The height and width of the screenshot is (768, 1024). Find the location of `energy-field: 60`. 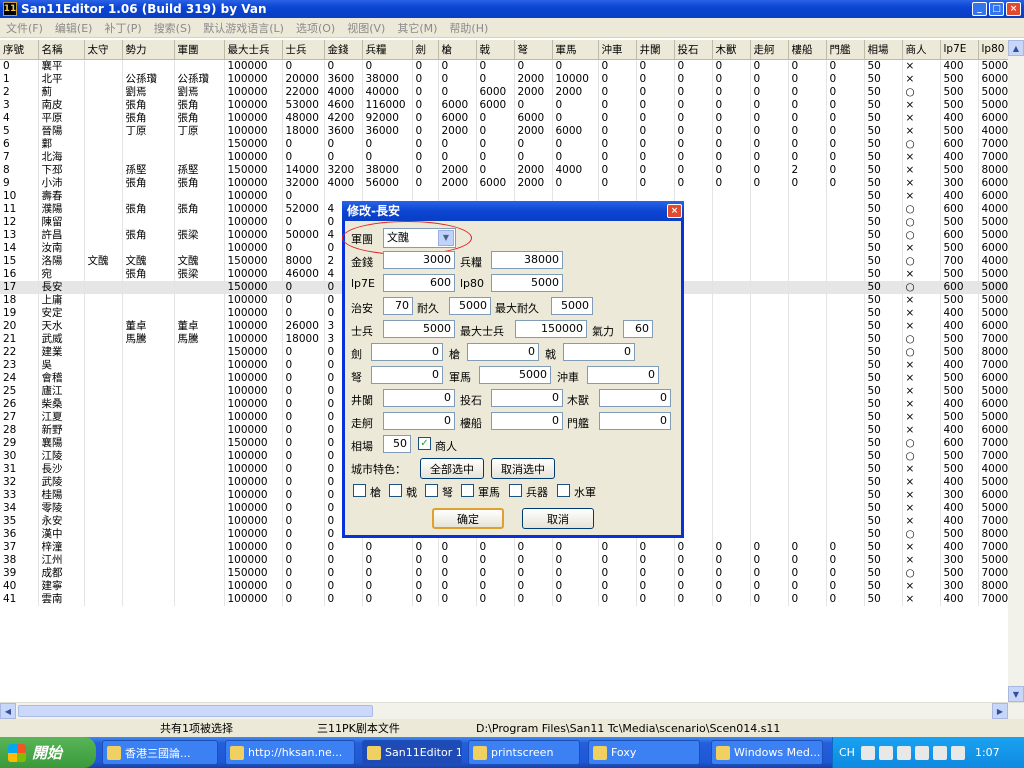

energy-field: 60 is located at coordinates (638, 329).